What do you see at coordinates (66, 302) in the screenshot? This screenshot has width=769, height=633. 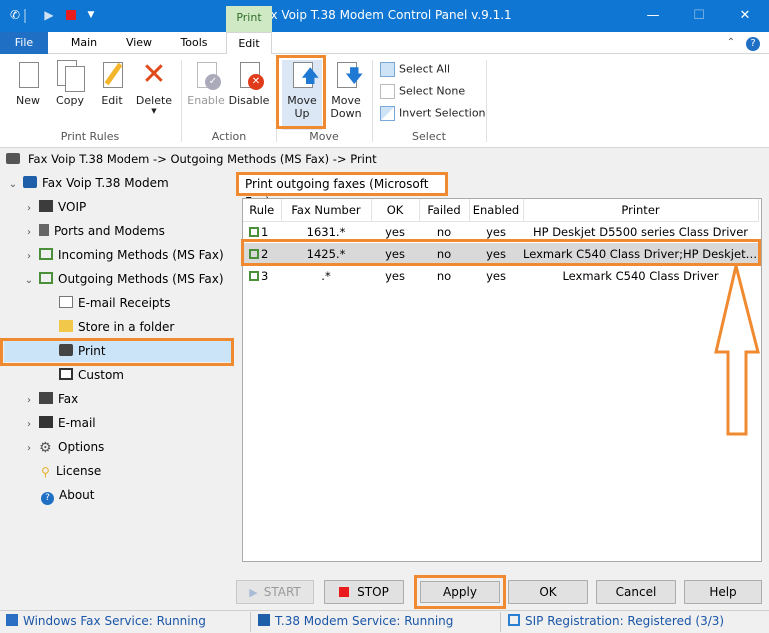 I see `email-receipts-icon` at bounding box center [66, 302].